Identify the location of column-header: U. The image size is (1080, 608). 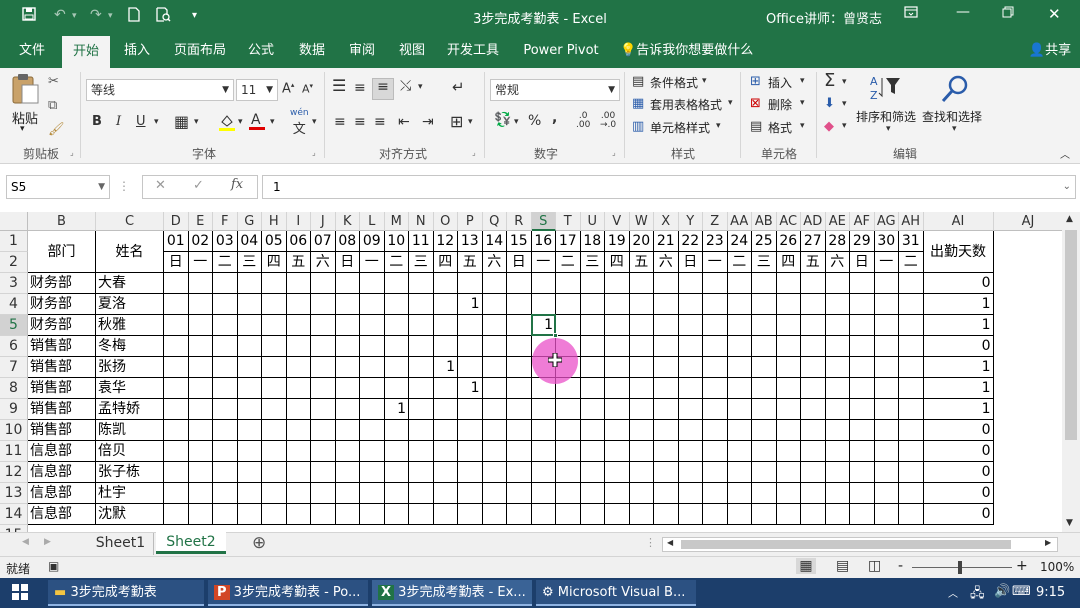
(592, 221).